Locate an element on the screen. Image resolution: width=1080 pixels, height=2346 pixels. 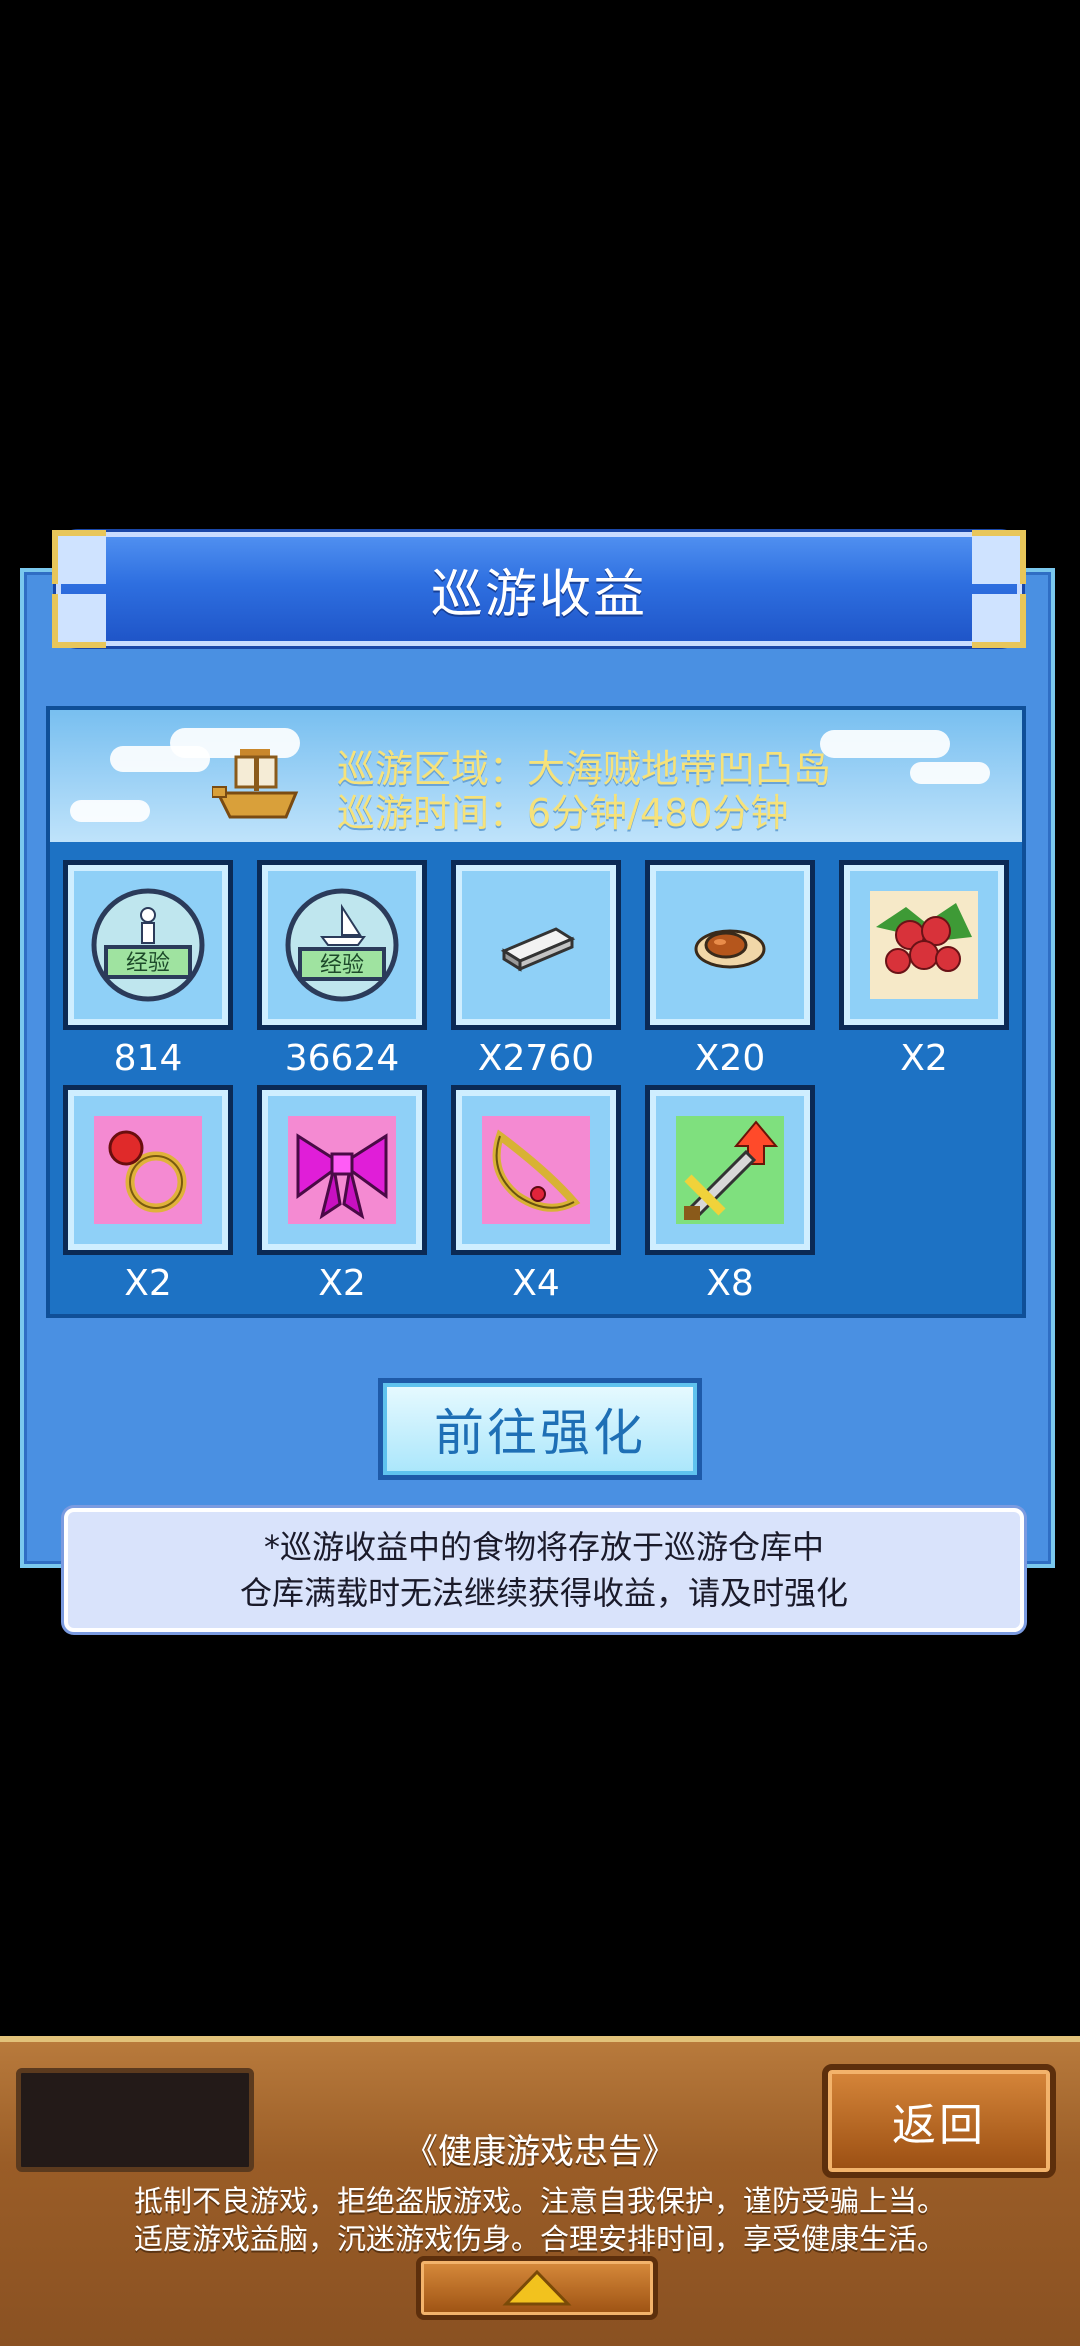
ship-icon is located at coordinates (255, 784).